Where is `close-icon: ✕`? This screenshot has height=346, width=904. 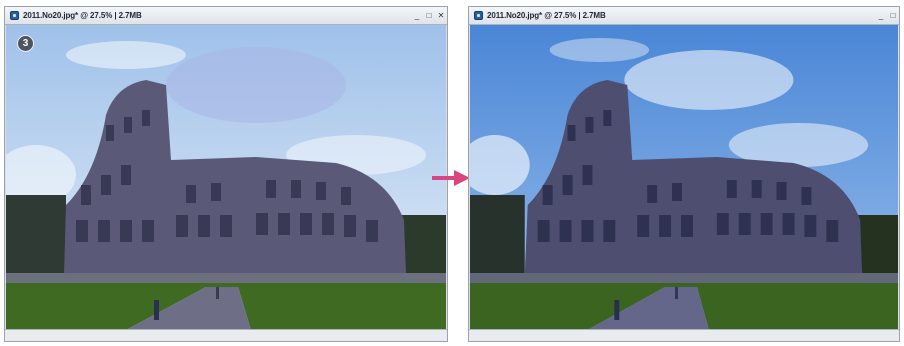 close-icon: ✕ is located at coordinates (441, 15).